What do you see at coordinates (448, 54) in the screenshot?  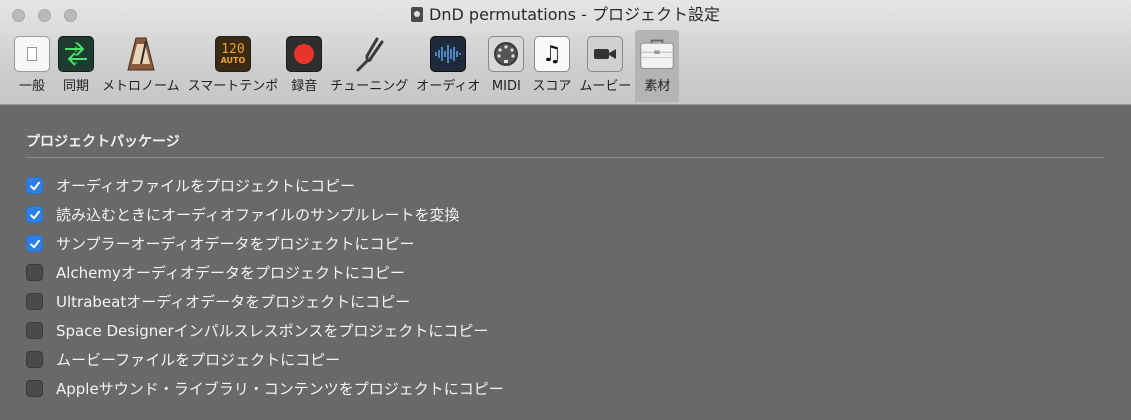 I see `audio-waveform-icon` at bounding box center [448, 54].